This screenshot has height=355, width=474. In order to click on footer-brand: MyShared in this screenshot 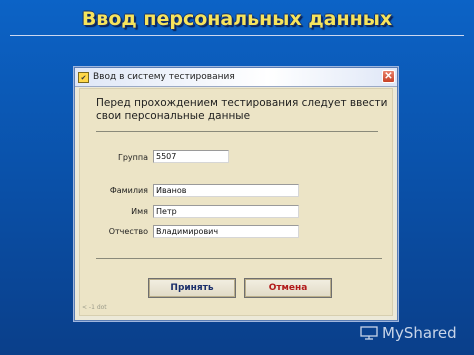, I will do `click(419, 333)`.